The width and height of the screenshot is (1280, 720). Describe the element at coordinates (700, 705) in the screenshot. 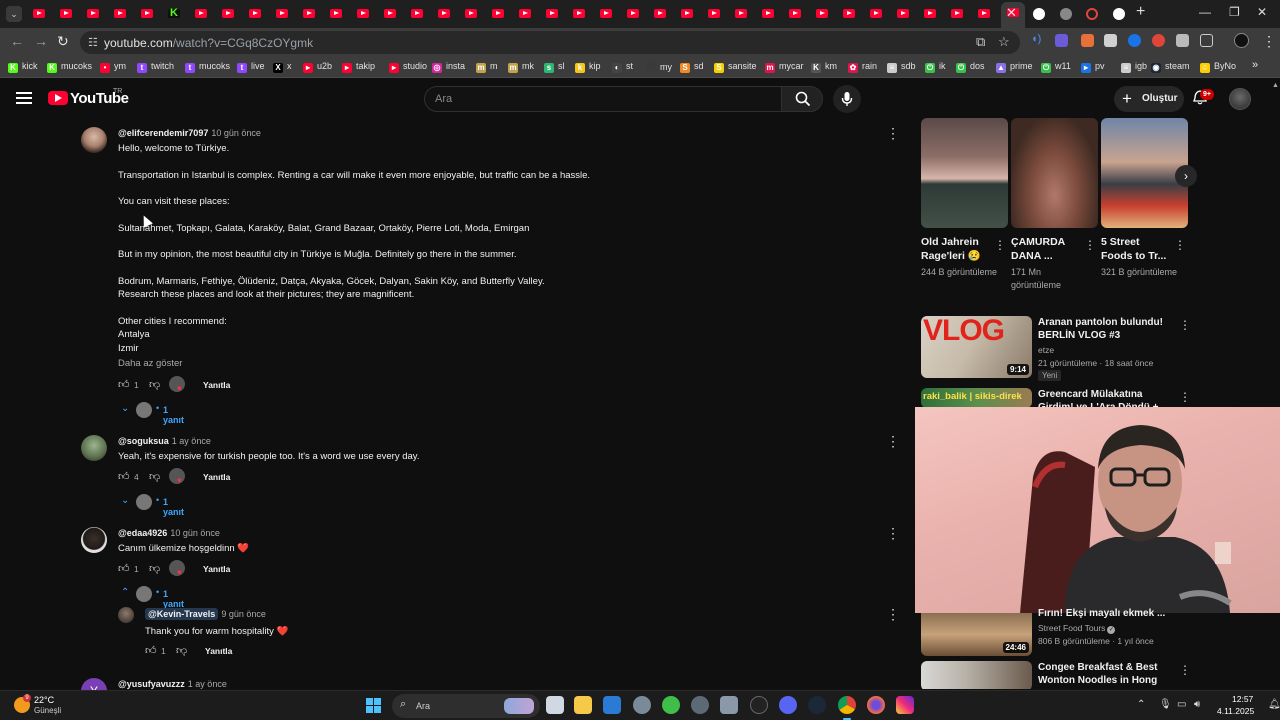

I see `app-with-badge-icon` at that location.